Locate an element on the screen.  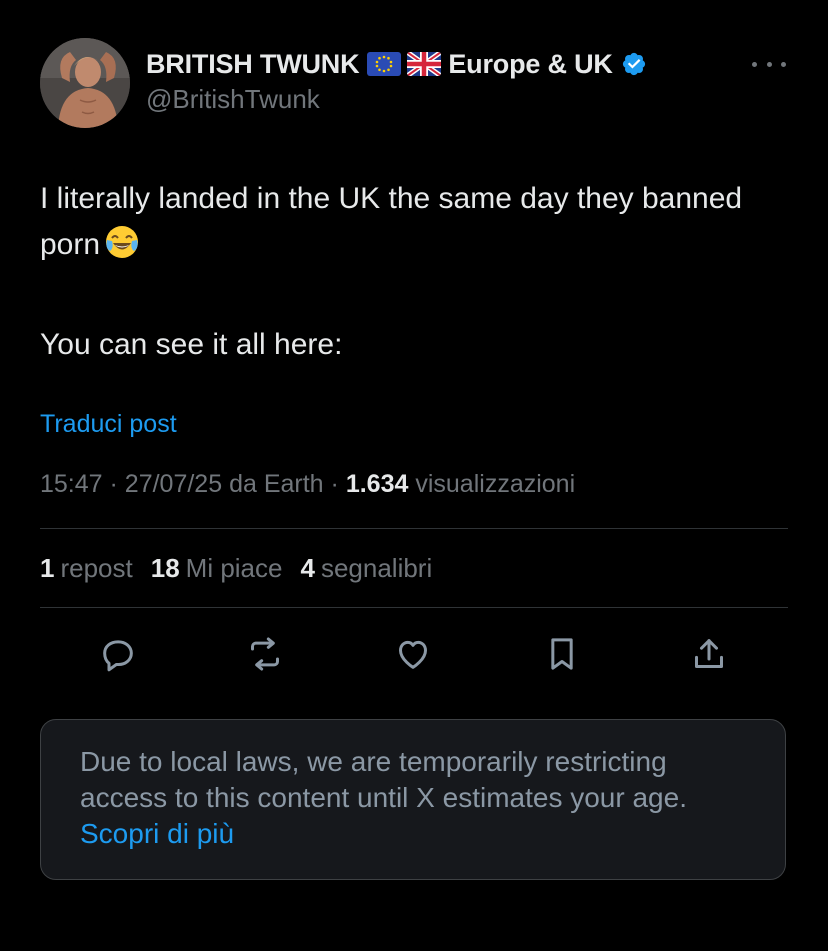
face-with-tears-of-joy-icon is located at coordinates (122, 249).